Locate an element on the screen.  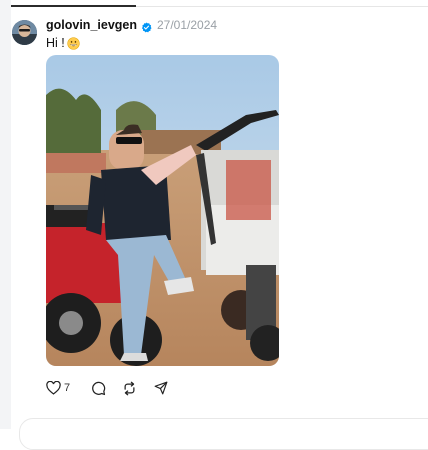
post-caption: Hi ! is located at coordinates (63, 43).